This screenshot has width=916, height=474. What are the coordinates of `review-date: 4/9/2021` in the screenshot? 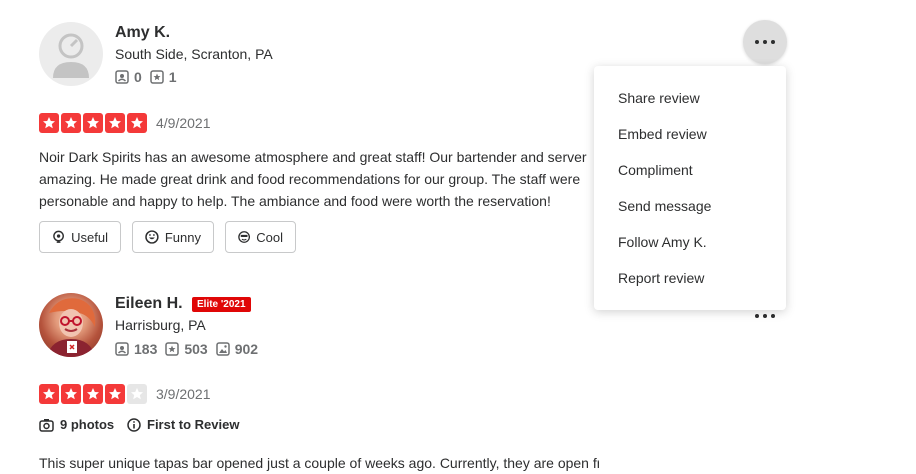 It's located at (183, 123).